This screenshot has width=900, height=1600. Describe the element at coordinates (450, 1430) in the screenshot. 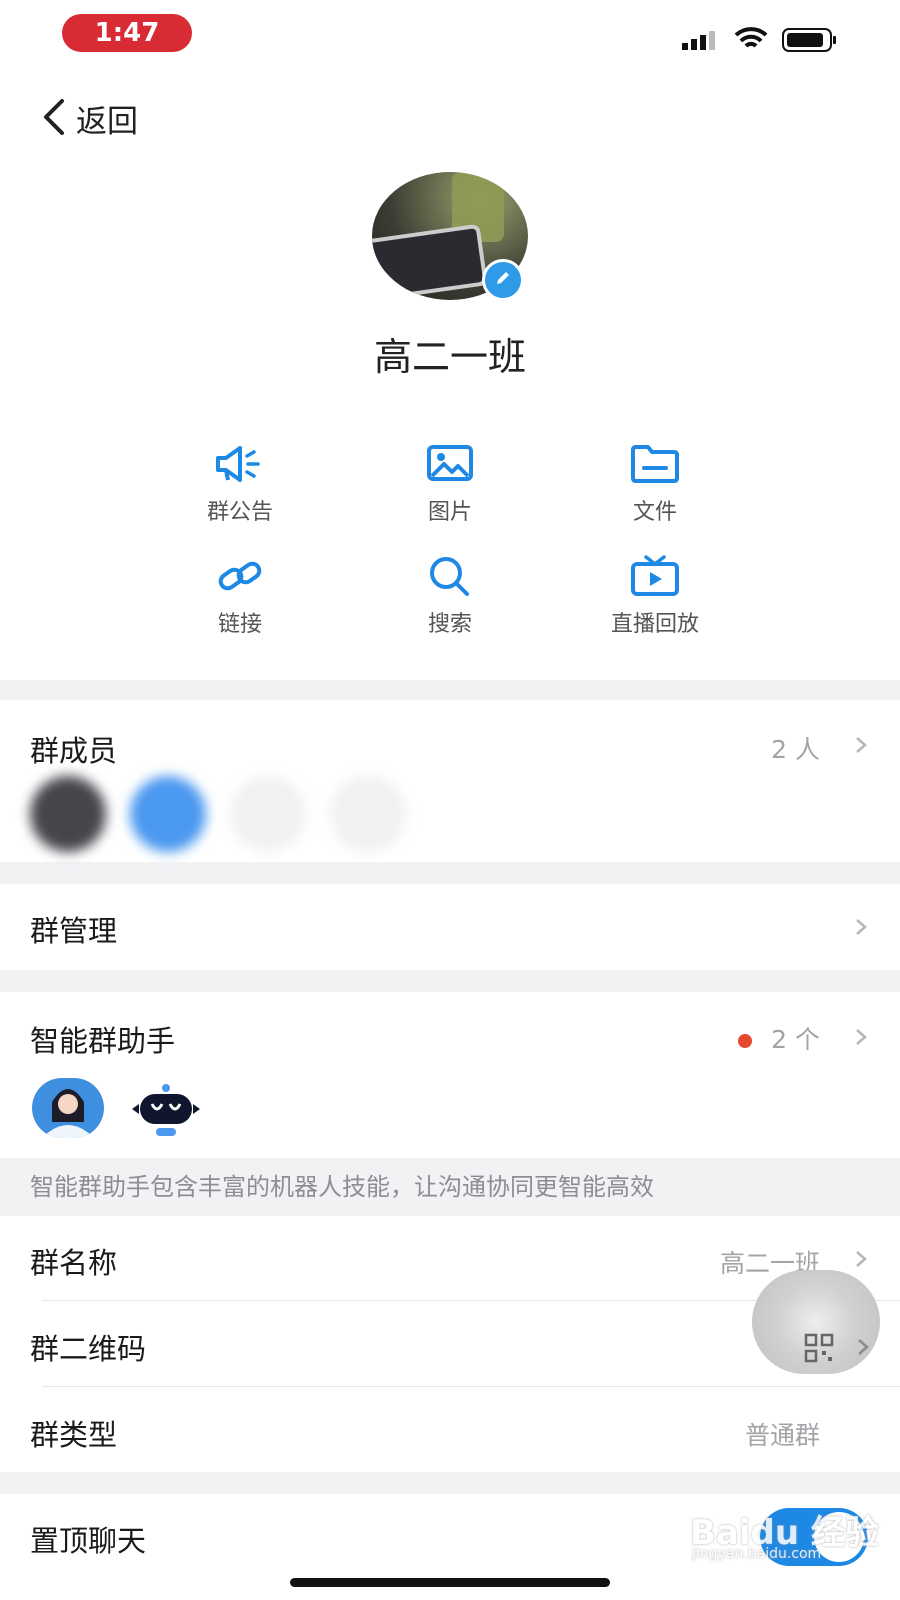

I see `group-type-row: 群类型 普通群` at that location.